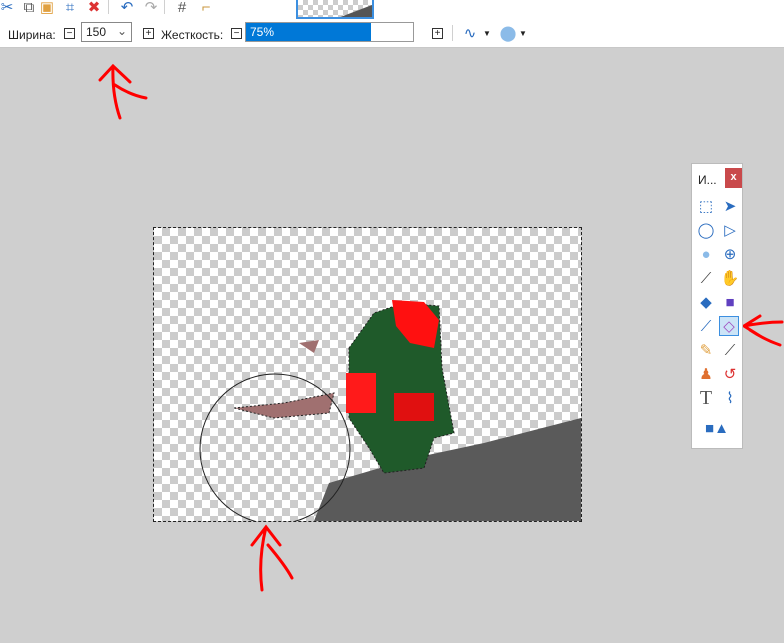 Image resolution: width=784 pixels, height=643 pixels. I want to click on move-selection-icon: ➤, so click(730, 206).